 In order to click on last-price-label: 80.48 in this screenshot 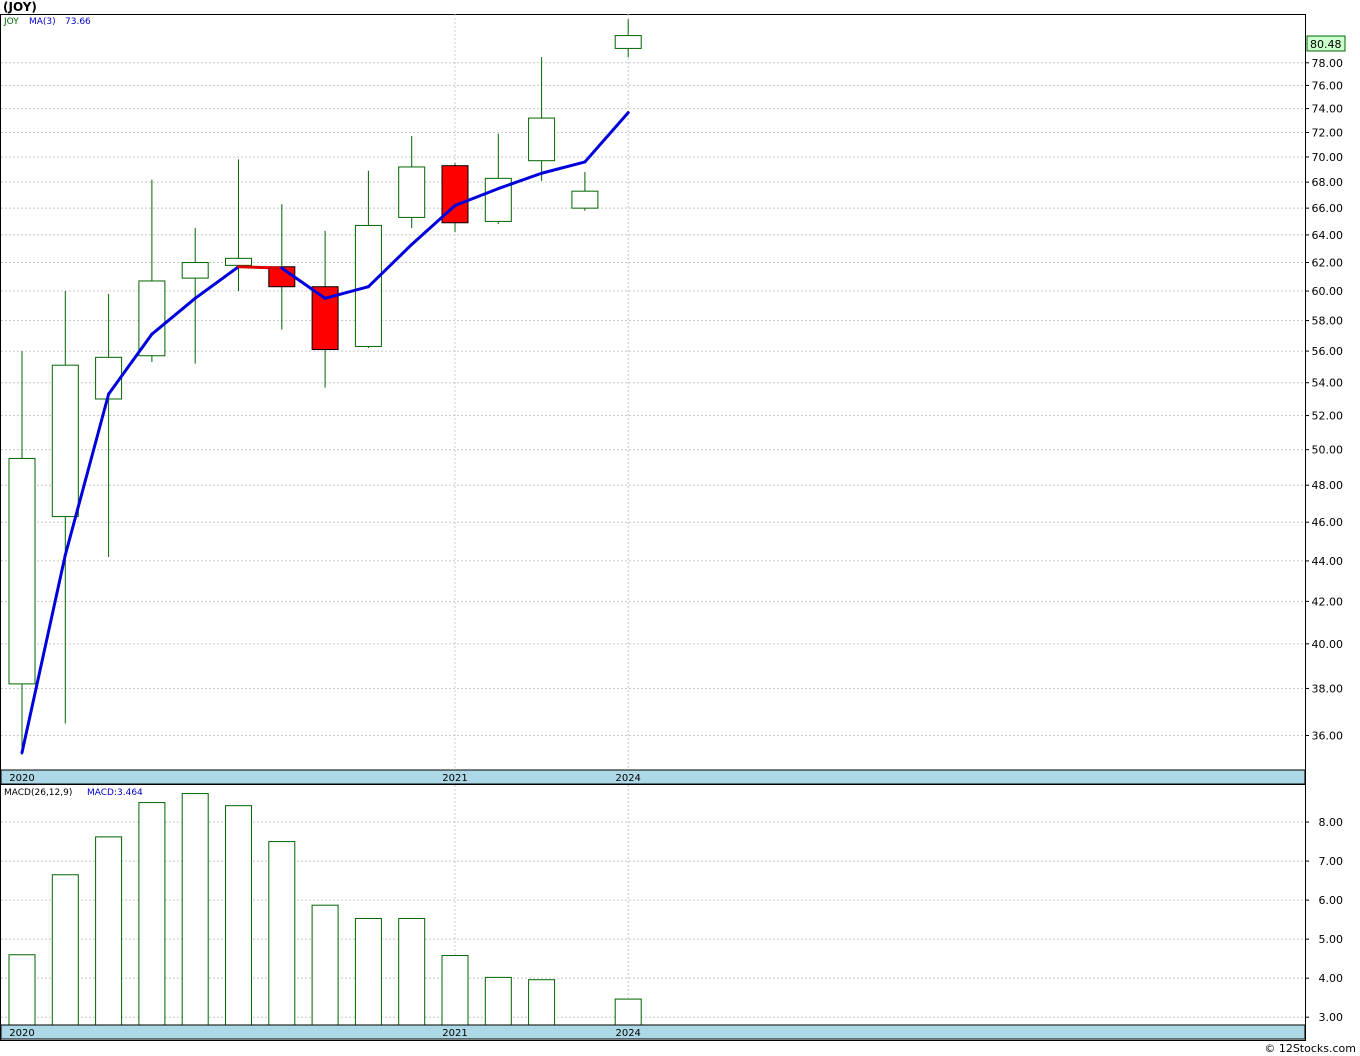, I will do `click(1326, 44)`.